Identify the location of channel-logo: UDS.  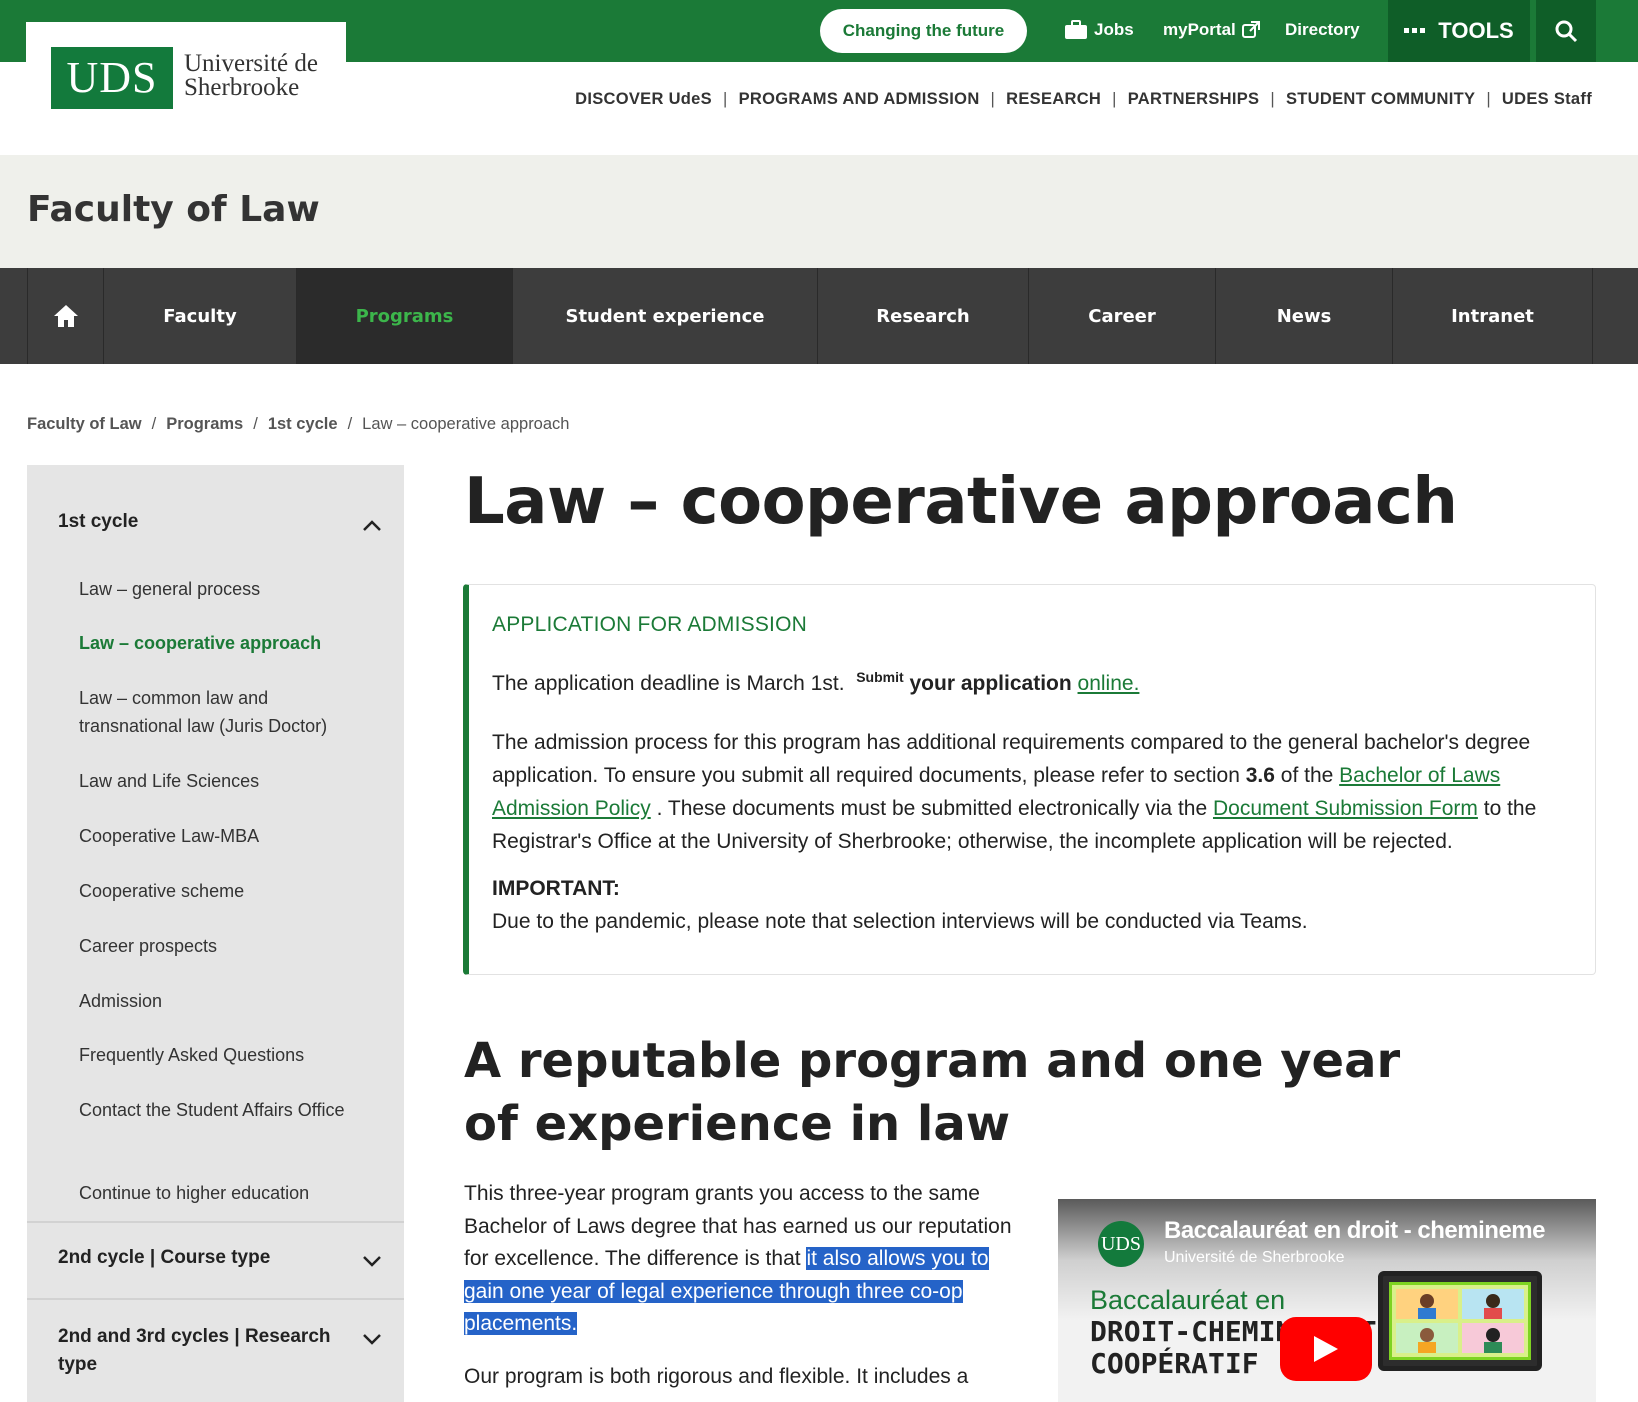
(1121, 1244).